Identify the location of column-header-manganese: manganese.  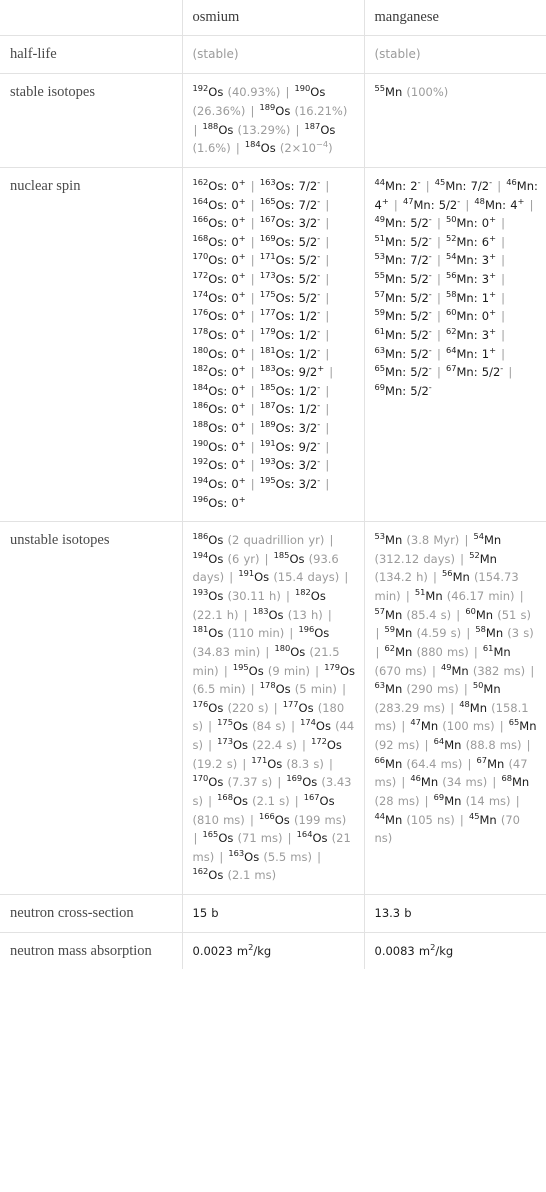
(454, 18).